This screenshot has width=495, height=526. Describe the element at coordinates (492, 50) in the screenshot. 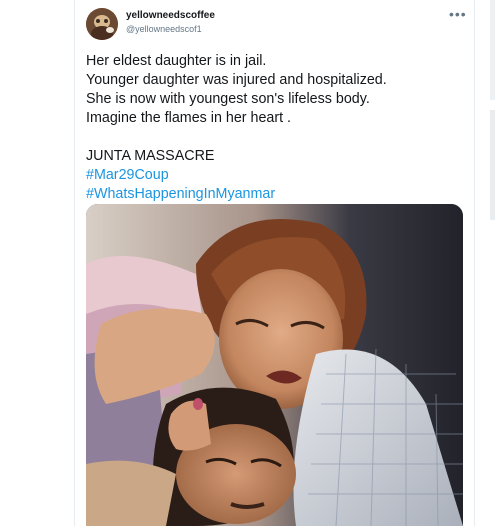

I see `side-panel-edge` at that location.